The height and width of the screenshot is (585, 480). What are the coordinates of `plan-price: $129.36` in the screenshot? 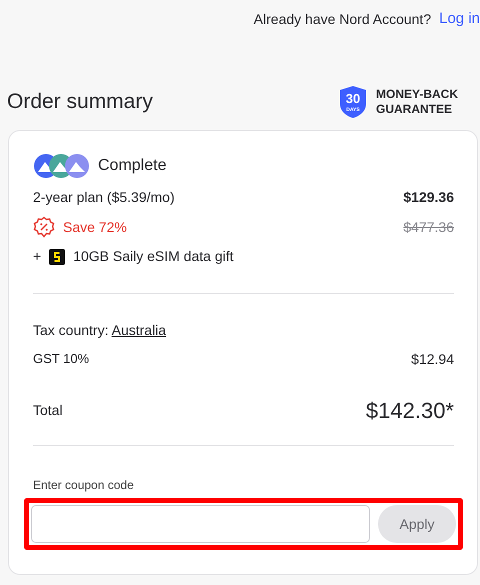 It's located at (428, 197).